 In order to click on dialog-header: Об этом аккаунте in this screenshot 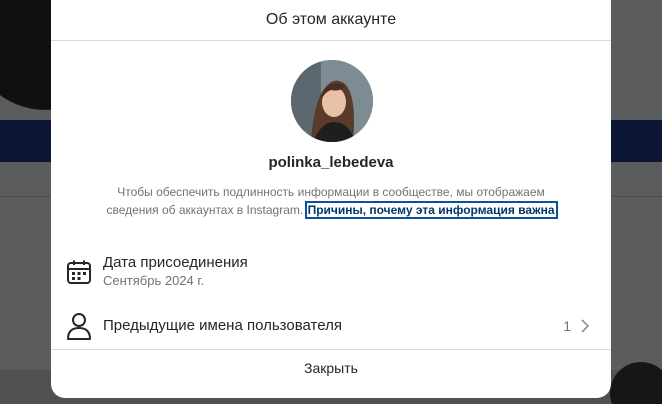, I will do `click(331, 20)`.